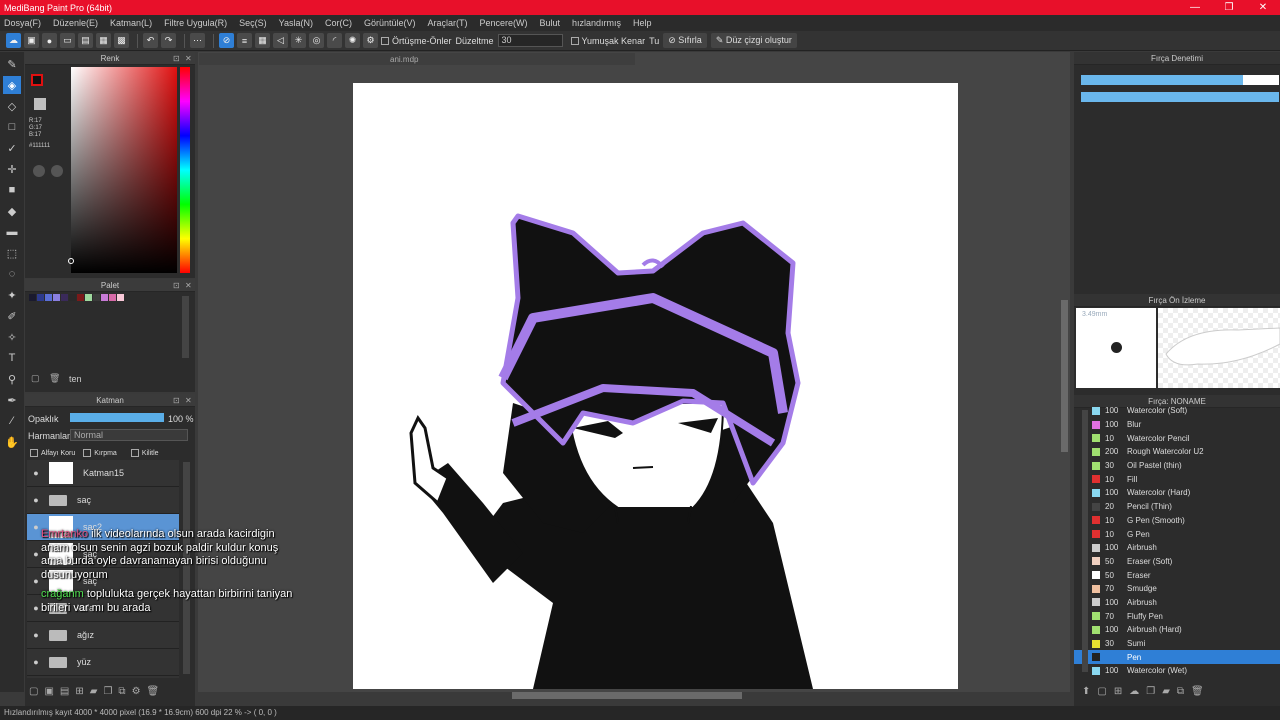 Image resolution: width=1280 pixels, height=720 pixels. I want to click on foreground-color-swatch, so click(37, 80).